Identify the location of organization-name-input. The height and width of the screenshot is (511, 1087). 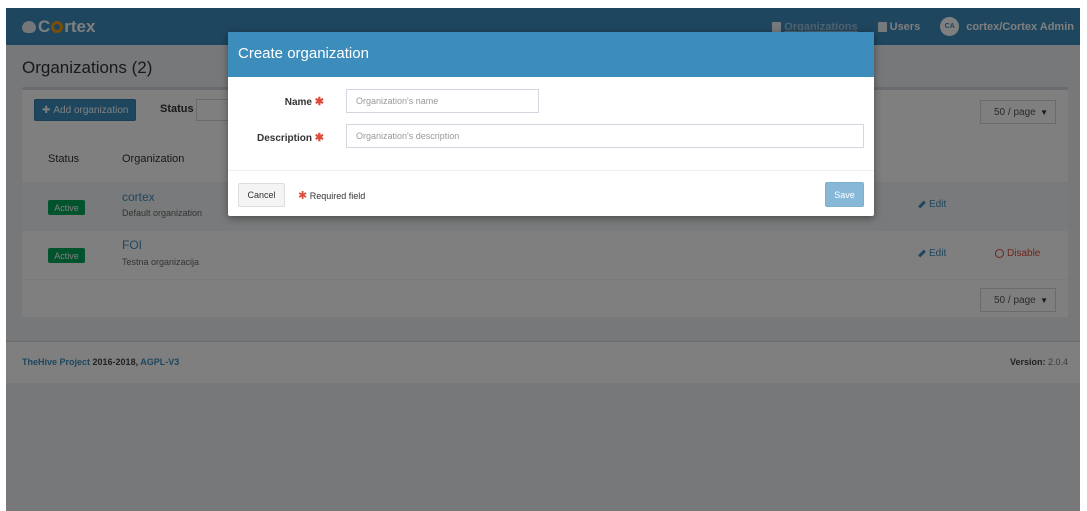
(442, 101).